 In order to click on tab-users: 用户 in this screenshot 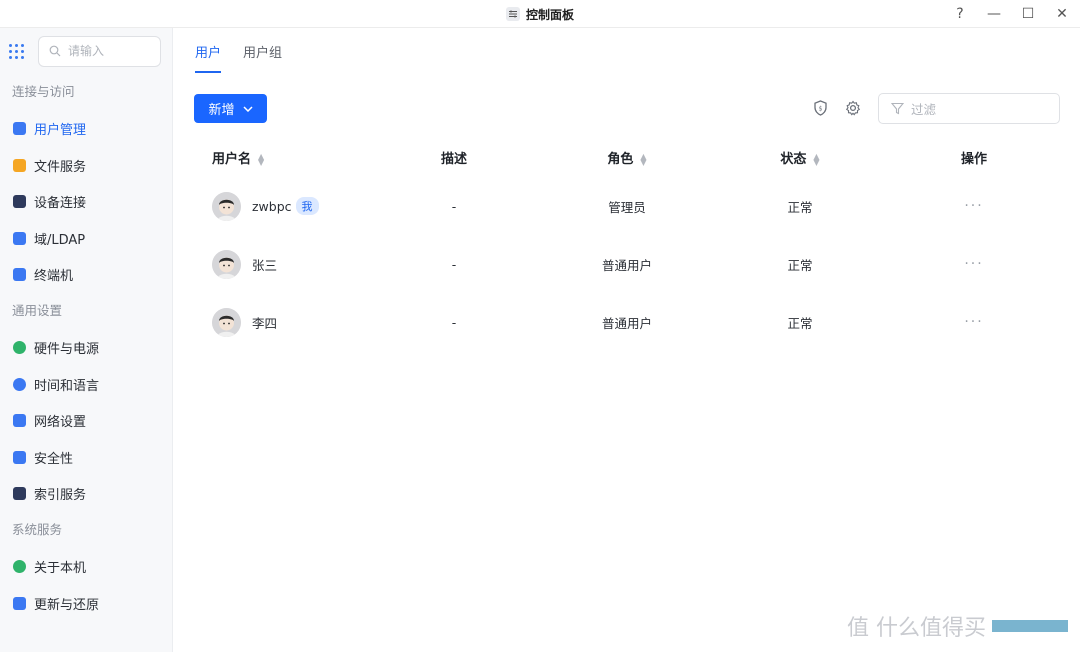, I will do `click(208, 57)`.